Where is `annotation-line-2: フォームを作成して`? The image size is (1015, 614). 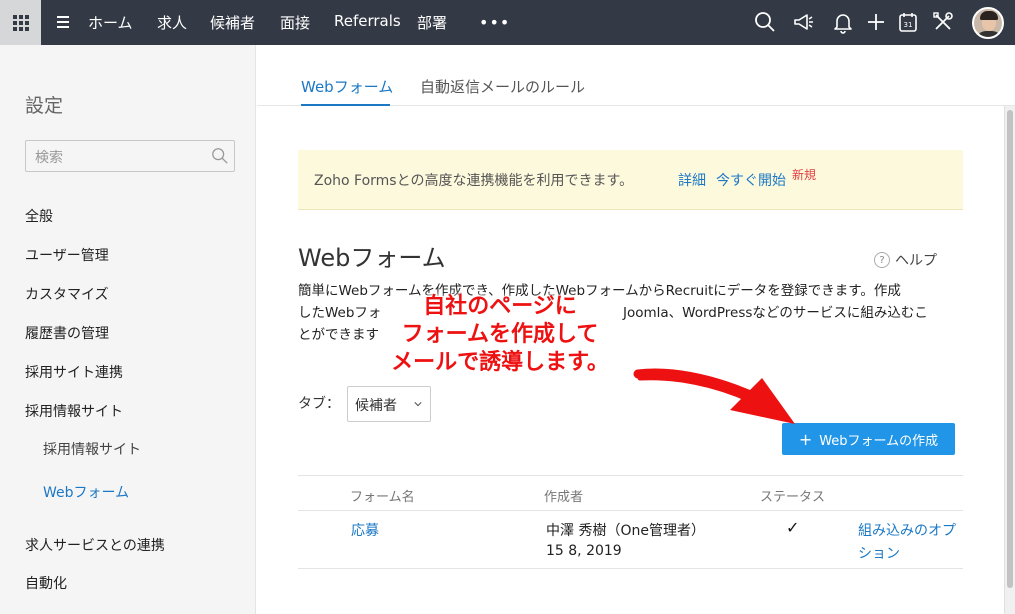 annotation-line-2: フォームを作成して is located at coordinates (500, 334).